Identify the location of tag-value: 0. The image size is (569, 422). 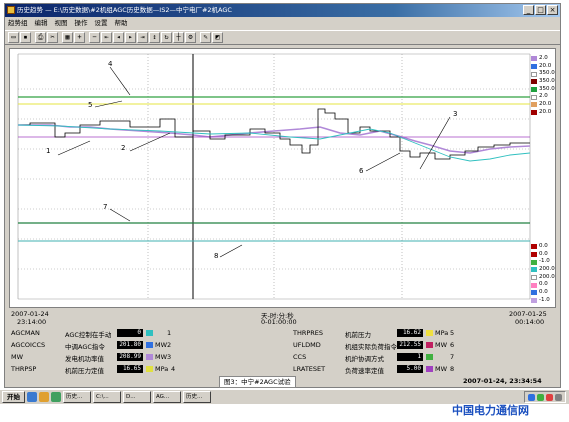
(130, 333).